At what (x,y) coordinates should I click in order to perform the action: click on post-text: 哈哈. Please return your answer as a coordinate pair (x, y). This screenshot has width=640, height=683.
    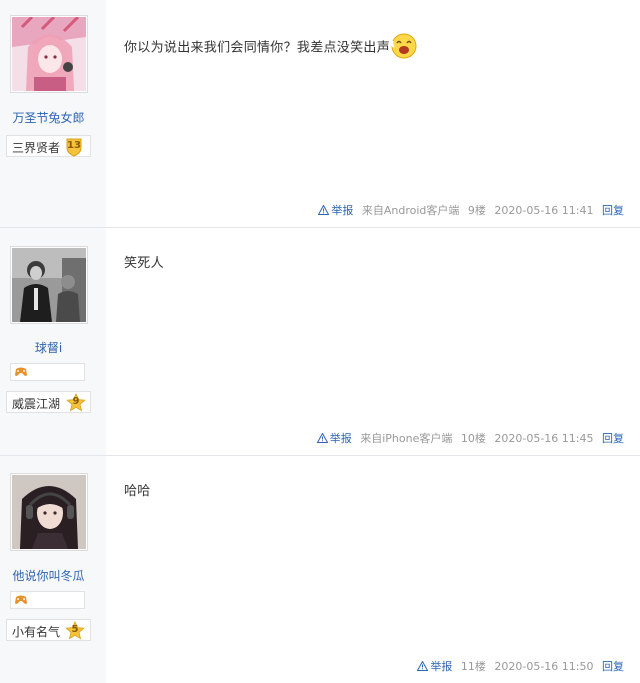
    Looking at the image, I should click on (137, 491).